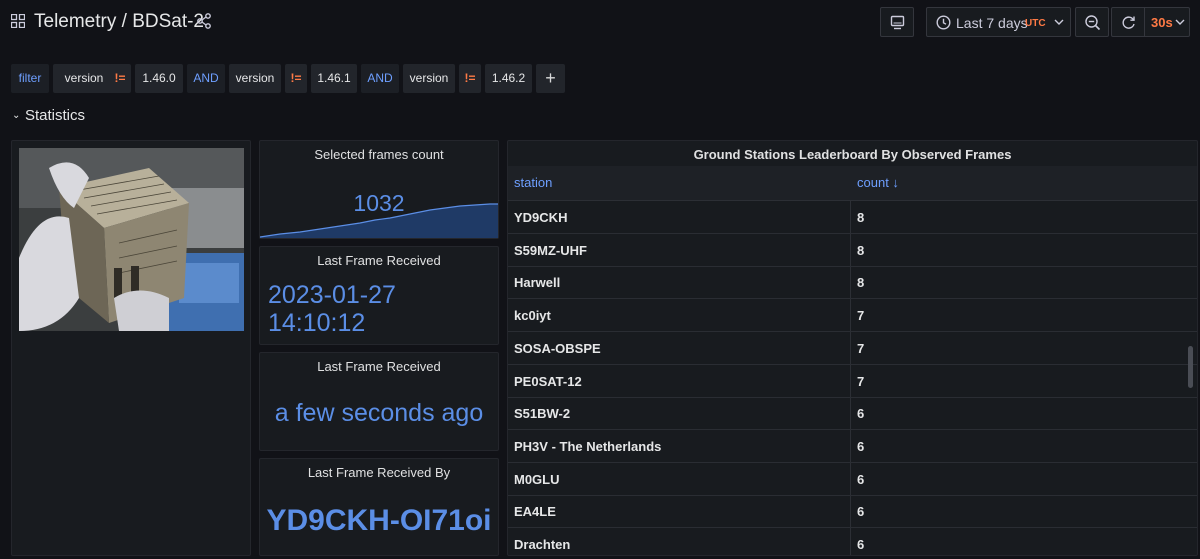 This screenshot has width=1200, height=559. I want to click on monitor-icon, so click(897, 22).